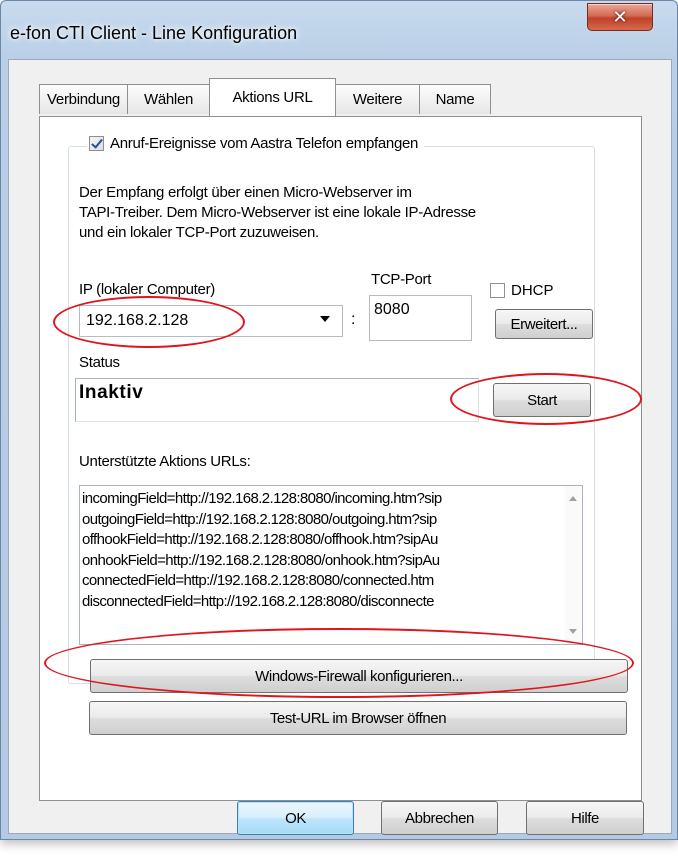 The height and width of the screenshot is (866, 678). I want to click on receive-events-checkbox, so click(96, 143).